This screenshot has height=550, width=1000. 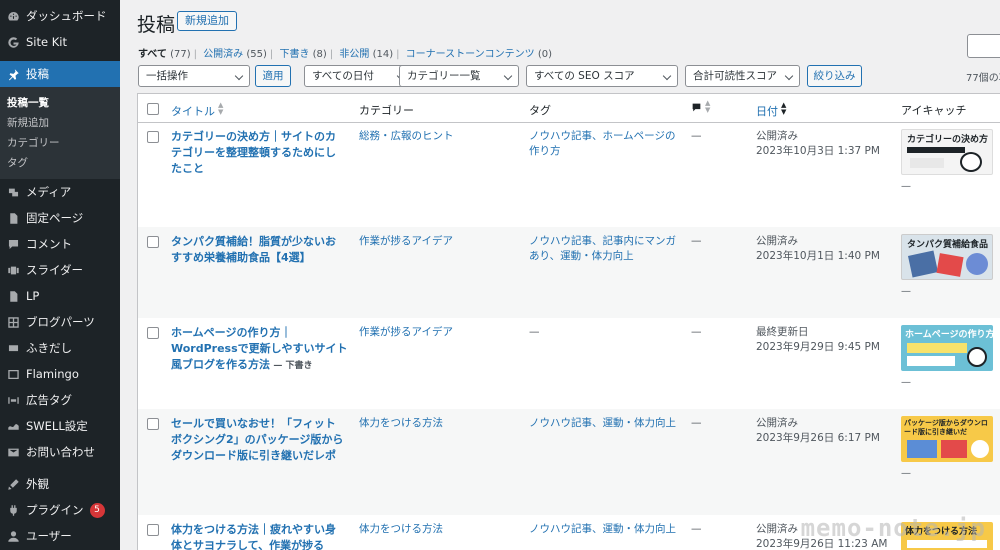 I want to click on menu-balloon: ふきだし, so click(x=60, y=348).